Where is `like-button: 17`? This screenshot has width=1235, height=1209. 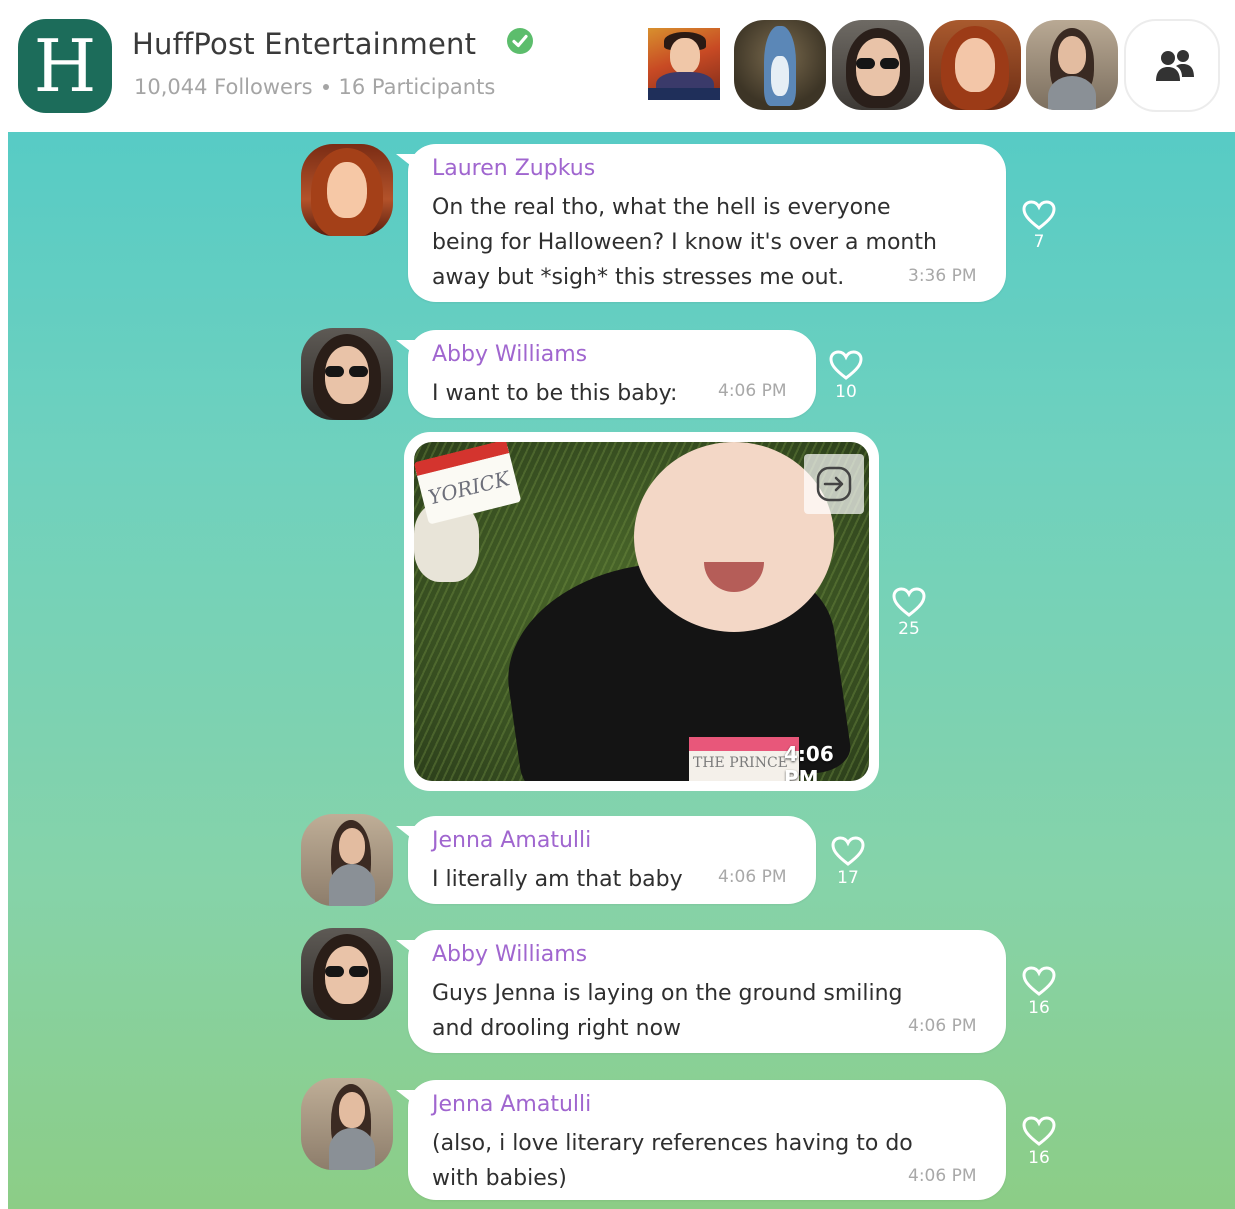 like-button: 17 is located at coordinates (848, 866).